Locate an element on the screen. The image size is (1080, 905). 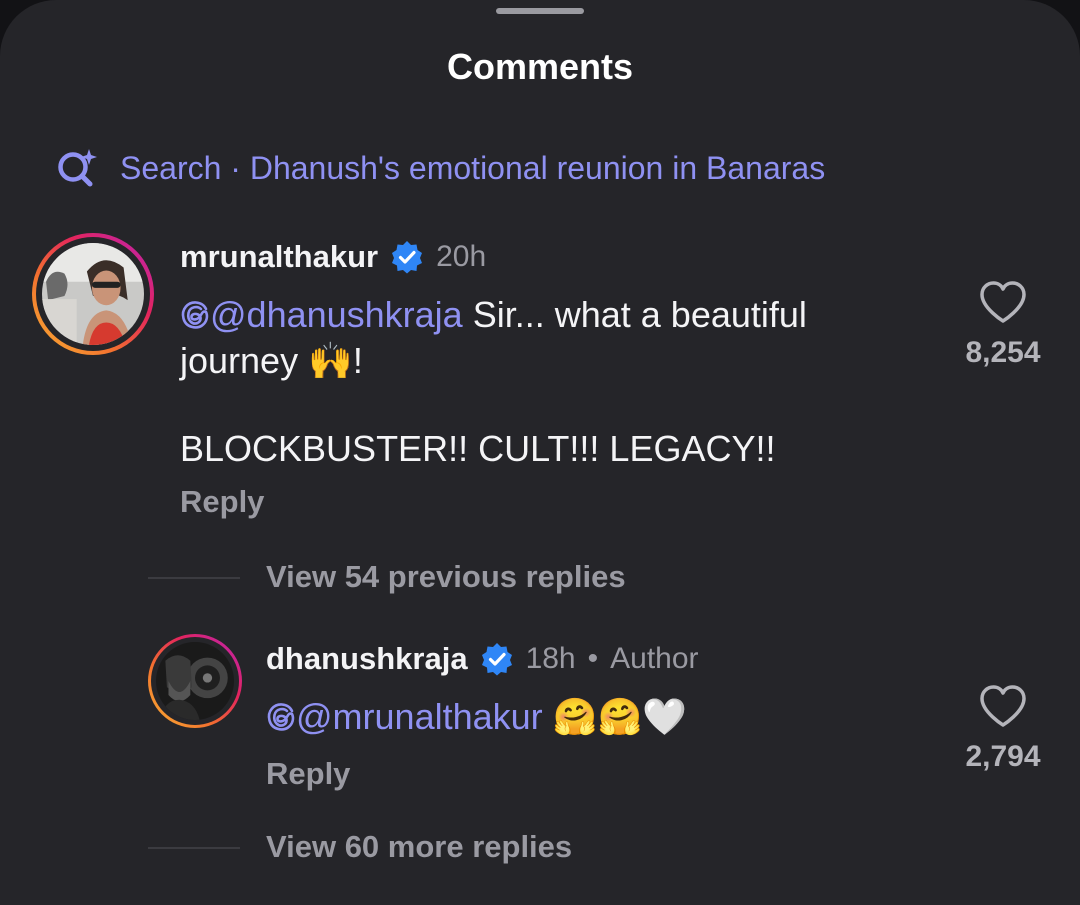
comment-body-line3: BLOCKBUSTER!! CULT!!! LEGACY!! is located at coordinates (478, 448).